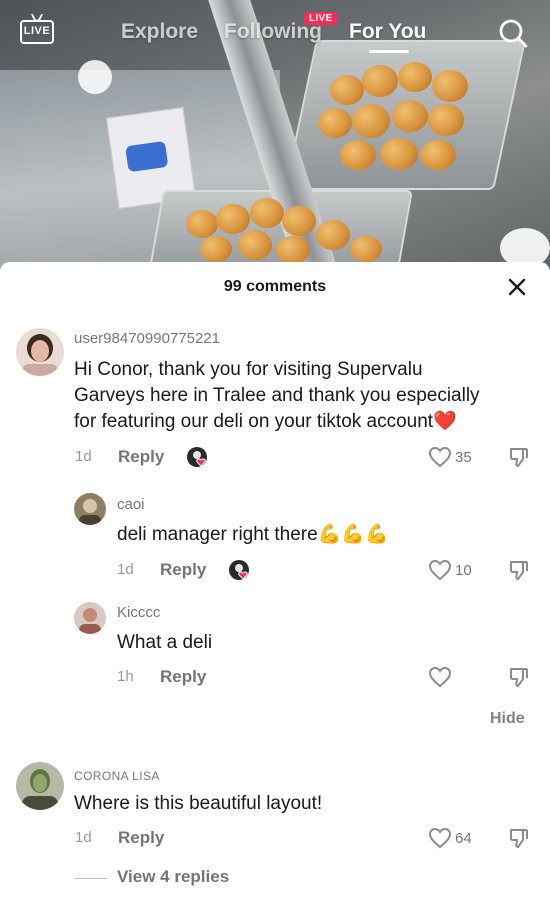  Describe the element at coordinates (389, 51) in the screenshot. I see `active-tab-indicator` at that location.